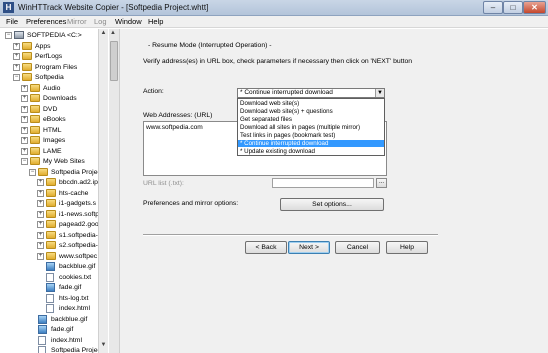 The image size is (548, 353). Describe the element at coordinates (49, 140) in the screenshot. I see `tree-item: + Images` at that location.